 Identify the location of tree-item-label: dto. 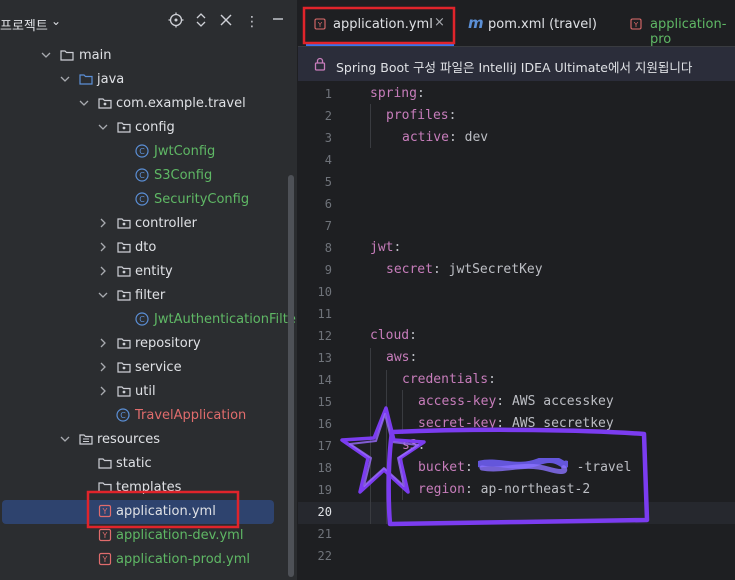
(146, 247).